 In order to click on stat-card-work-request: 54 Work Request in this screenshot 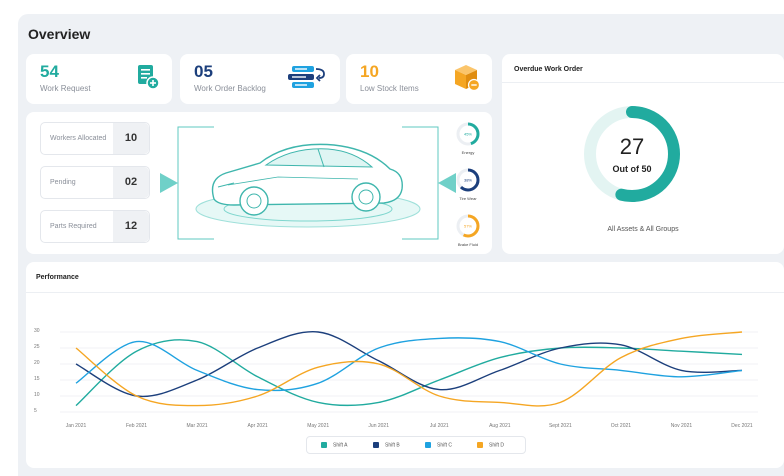, I will do `click(99, 79)`.